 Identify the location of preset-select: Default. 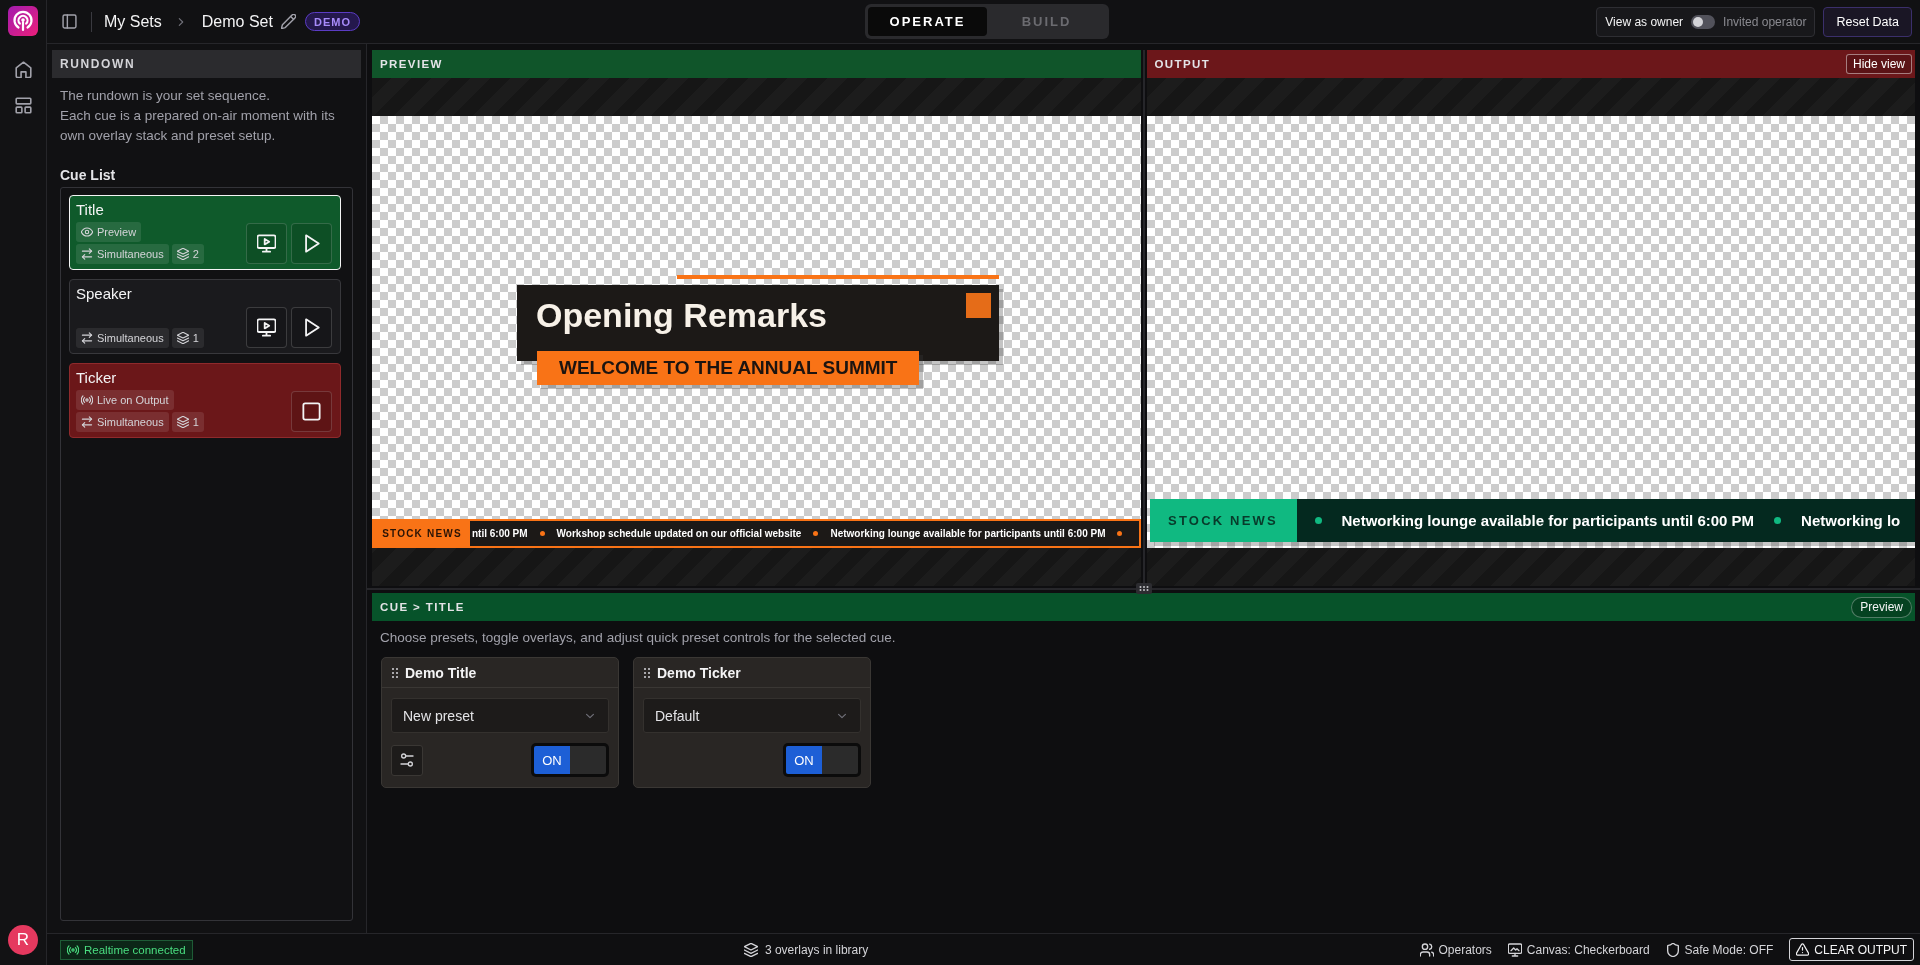
(752, 715).